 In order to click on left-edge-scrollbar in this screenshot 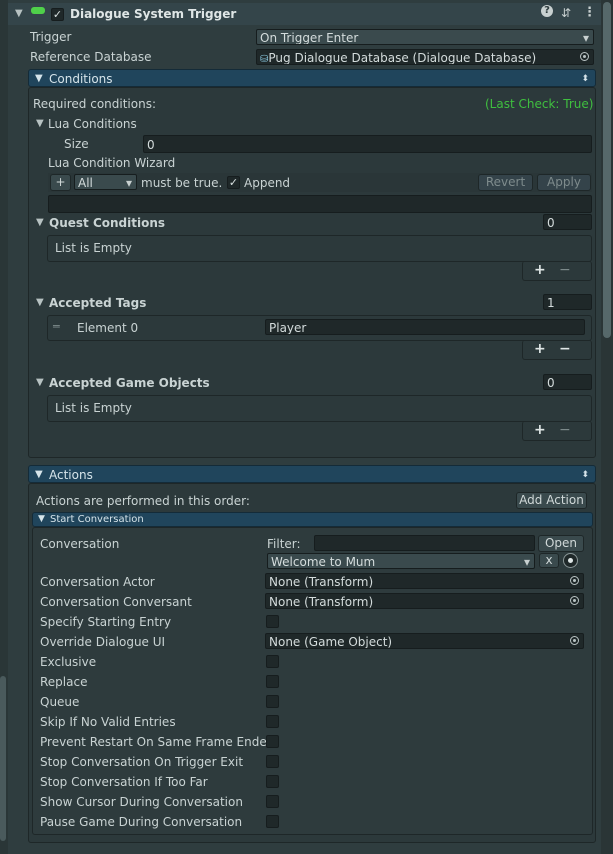, I will do `click(3, 758)`.